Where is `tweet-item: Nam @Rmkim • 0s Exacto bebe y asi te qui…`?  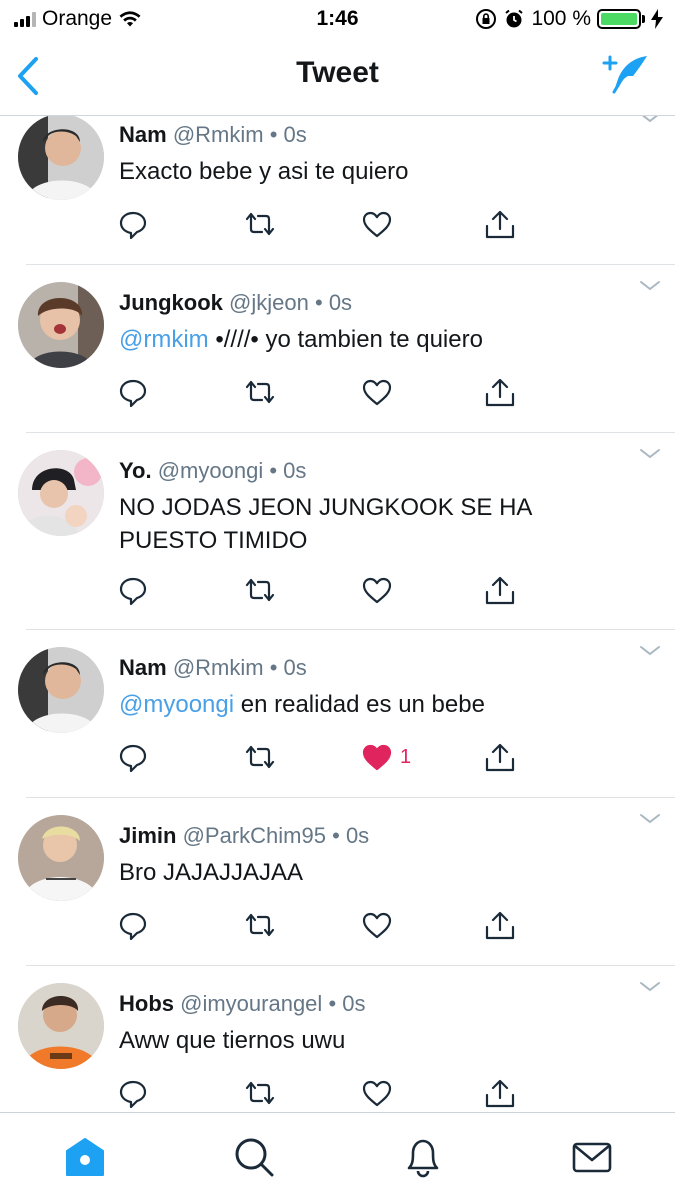 tweet-item: Nam @Rmkim • 0s Exacto bebe y asi te qui… is located at coordinates (337, 190).